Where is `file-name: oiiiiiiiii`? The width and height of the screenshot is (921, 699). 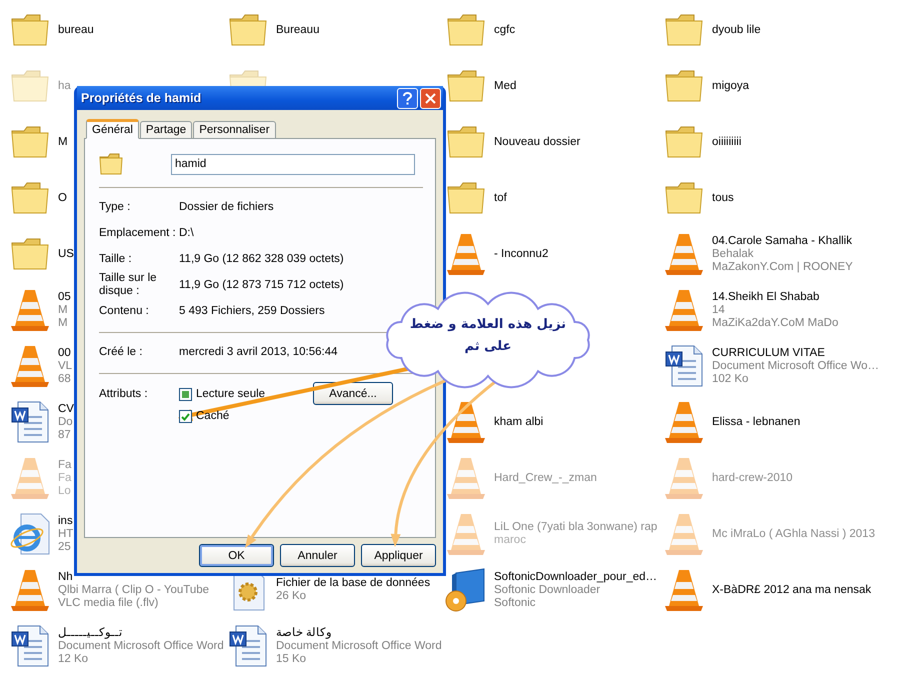
file-name: oiiiiiiiii is located at coordinates (727, 142).